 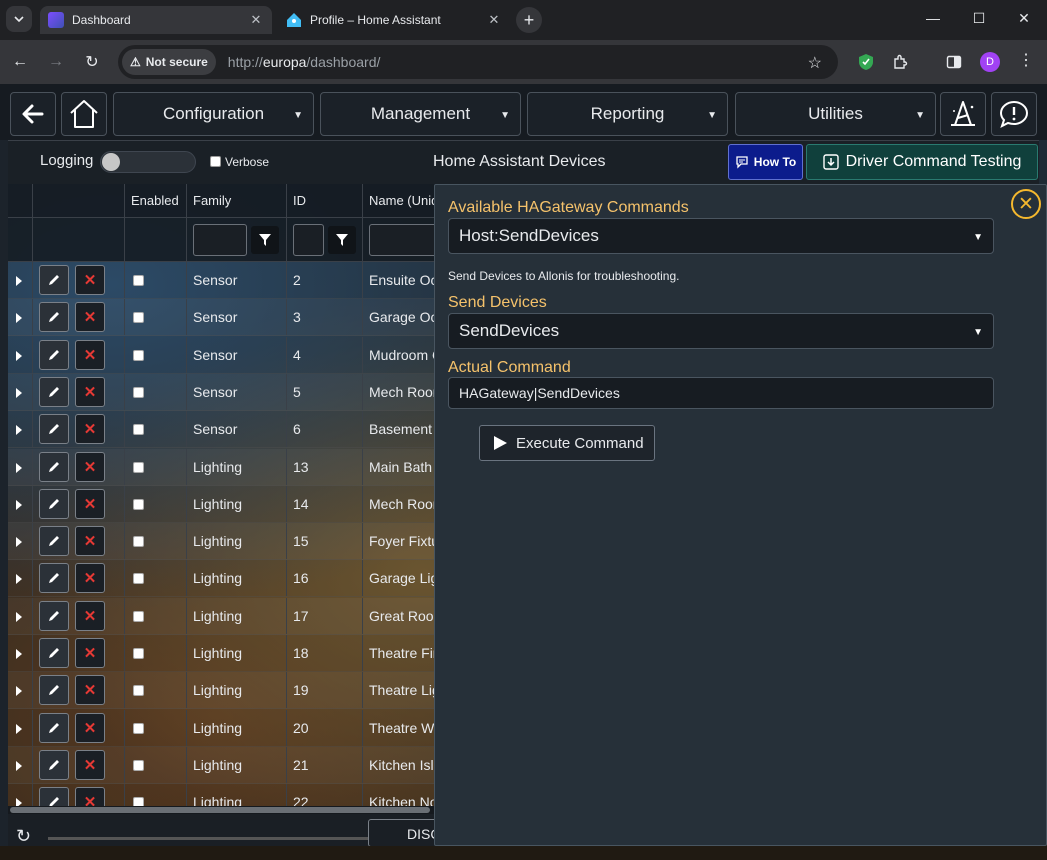 What do you see at coordinates (420, 114) in the screenshot?
I see `management-menu: Management ▼` at bounding box center [420, 114].